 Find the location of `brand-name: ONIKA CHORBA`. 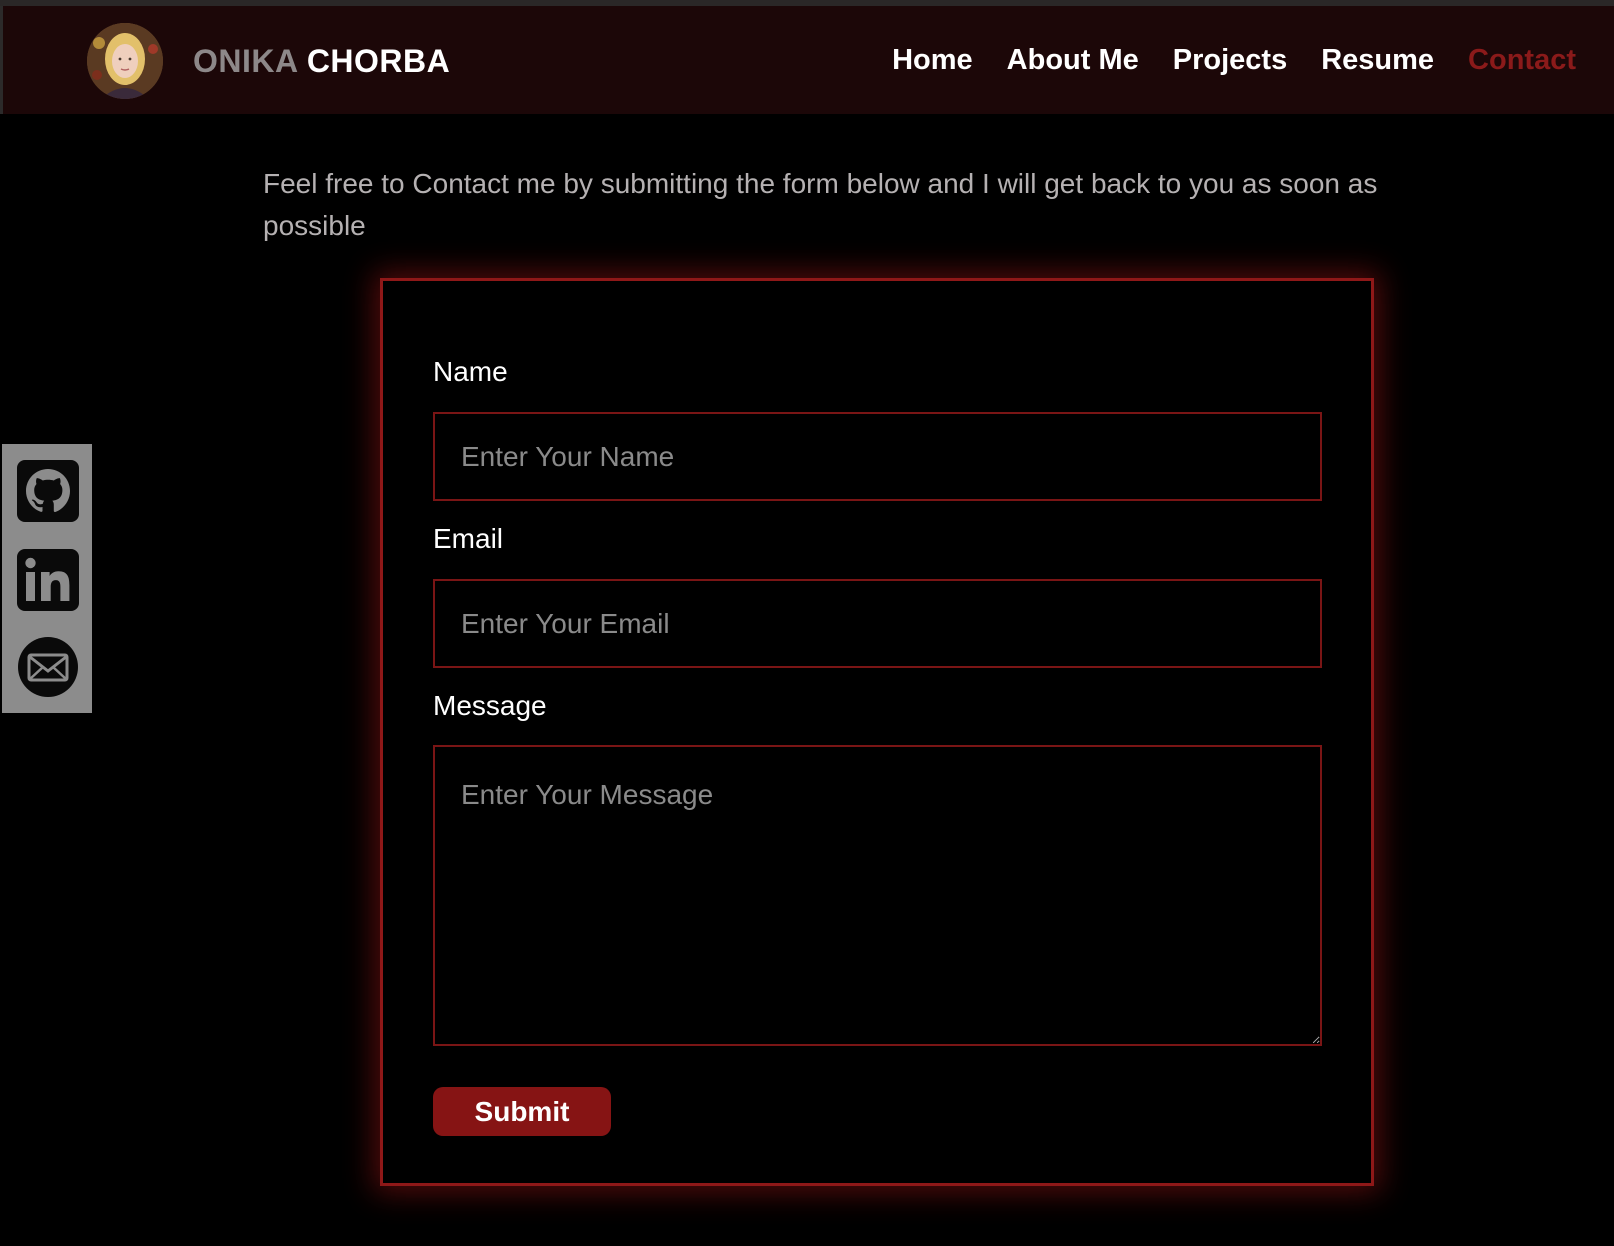

brand-name: ONIKA CHORBA is located at coordinates (321, 61).